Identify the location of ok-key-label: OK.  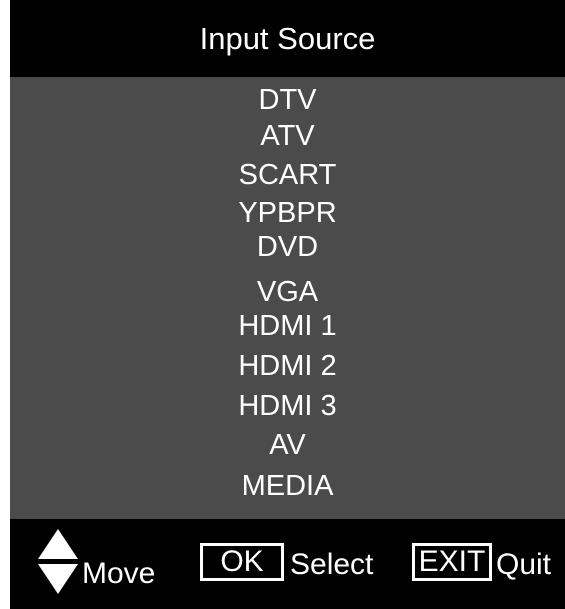
(242, 561).